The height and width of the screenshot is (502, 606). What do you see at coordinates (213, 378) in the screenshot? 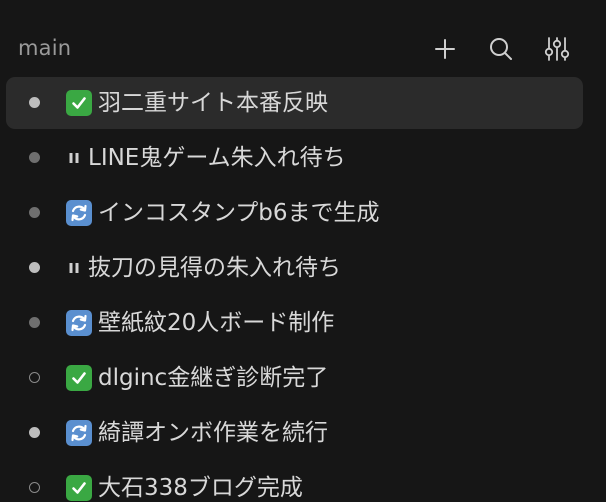
I see `task-label: dlginc金継ぎ診断完了` at bounding box center [213, 378].